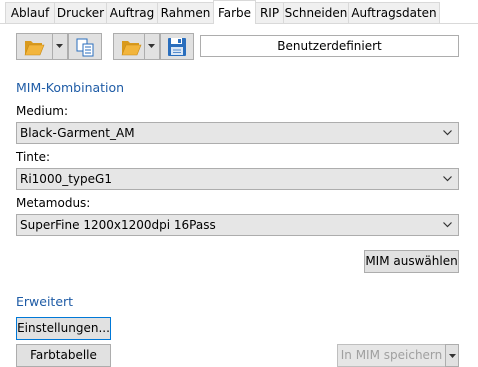 This screenshot has width=478, height=367. I want to click on ink-select: Ri1000_typeG1, so click(237, 179).